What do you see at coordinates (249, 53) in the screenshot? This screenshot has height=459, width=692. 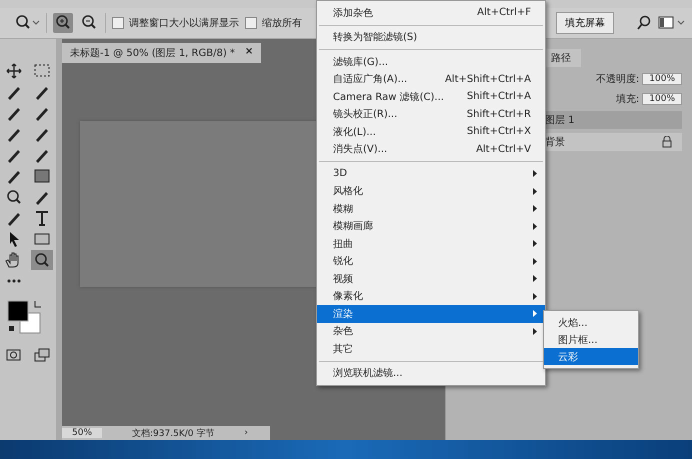 I see `close-icon: ×` at bounding box center [249, 53].